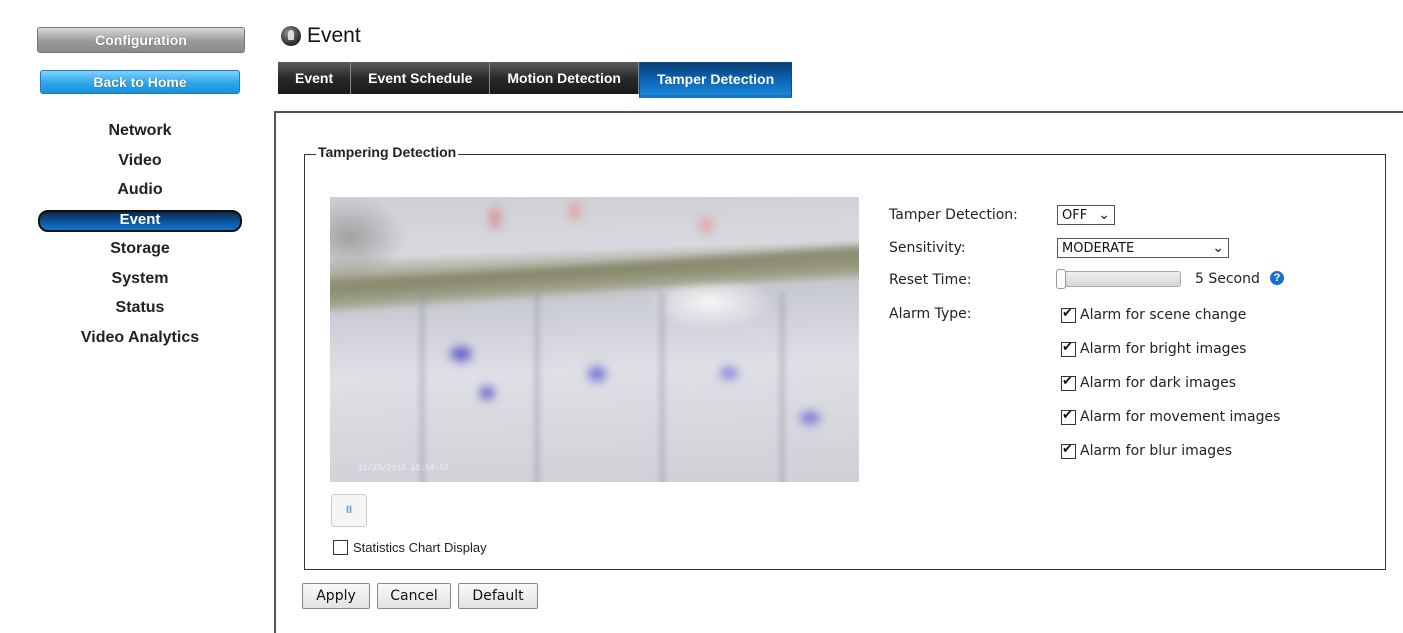 The width and height of the screenshot is (1403, 633). What do you see at coordinates (1098, 248) in the screenshot?
I see `sensitivity-value: MODERATE` at bounding box center [1098, 248].